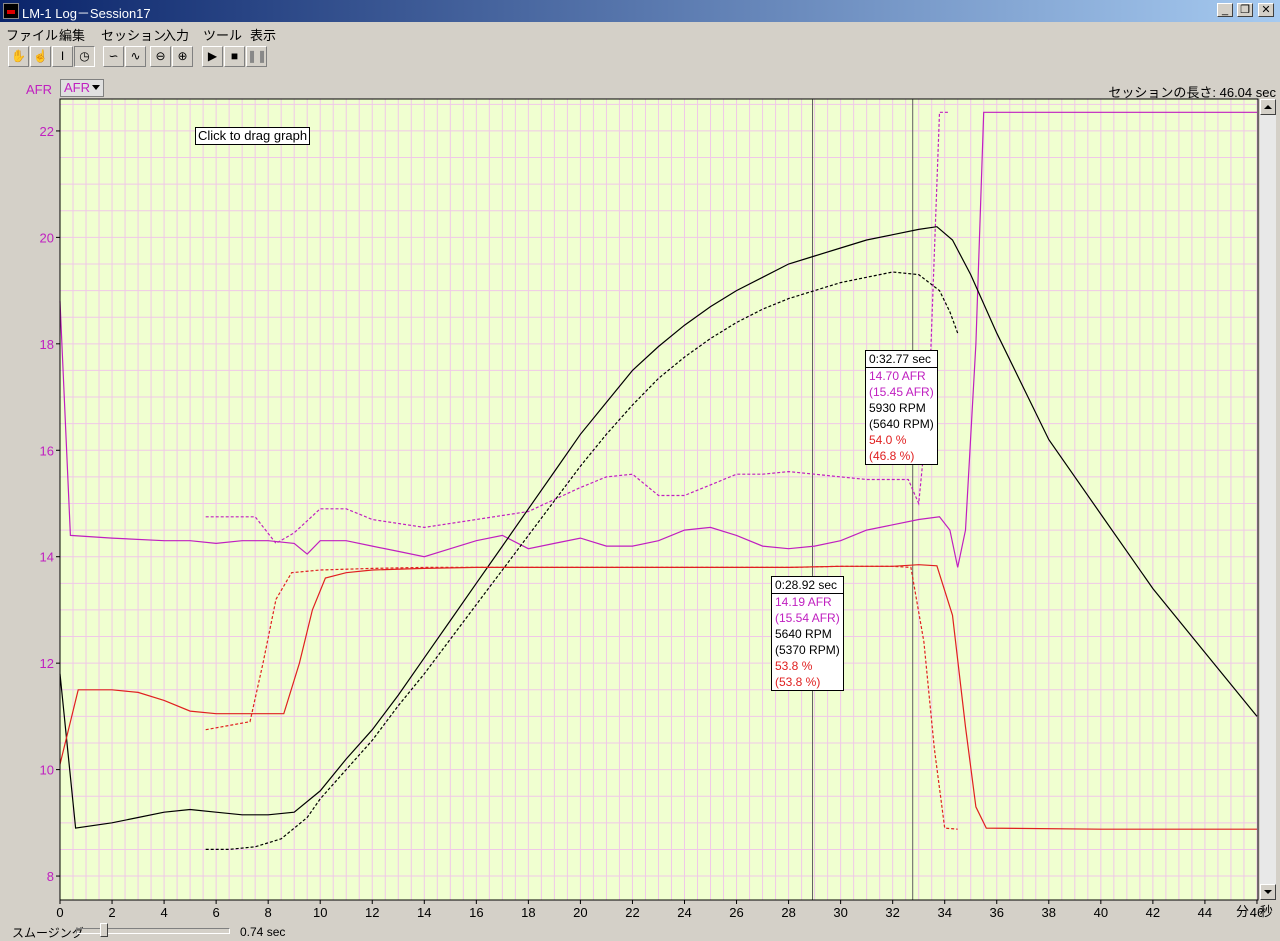 Image resolution: width=1280 pixels, height=941 pixels. I want to click on menu-view: 表示, so click(263, 34).